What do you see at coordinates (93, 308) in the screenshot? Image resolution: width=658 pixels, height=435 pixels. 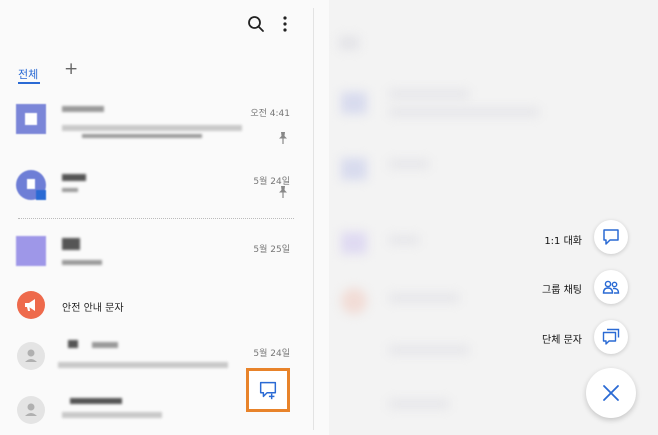 I see `conversation-name: 안전 안내 문자` at bounding box center [93, 308].